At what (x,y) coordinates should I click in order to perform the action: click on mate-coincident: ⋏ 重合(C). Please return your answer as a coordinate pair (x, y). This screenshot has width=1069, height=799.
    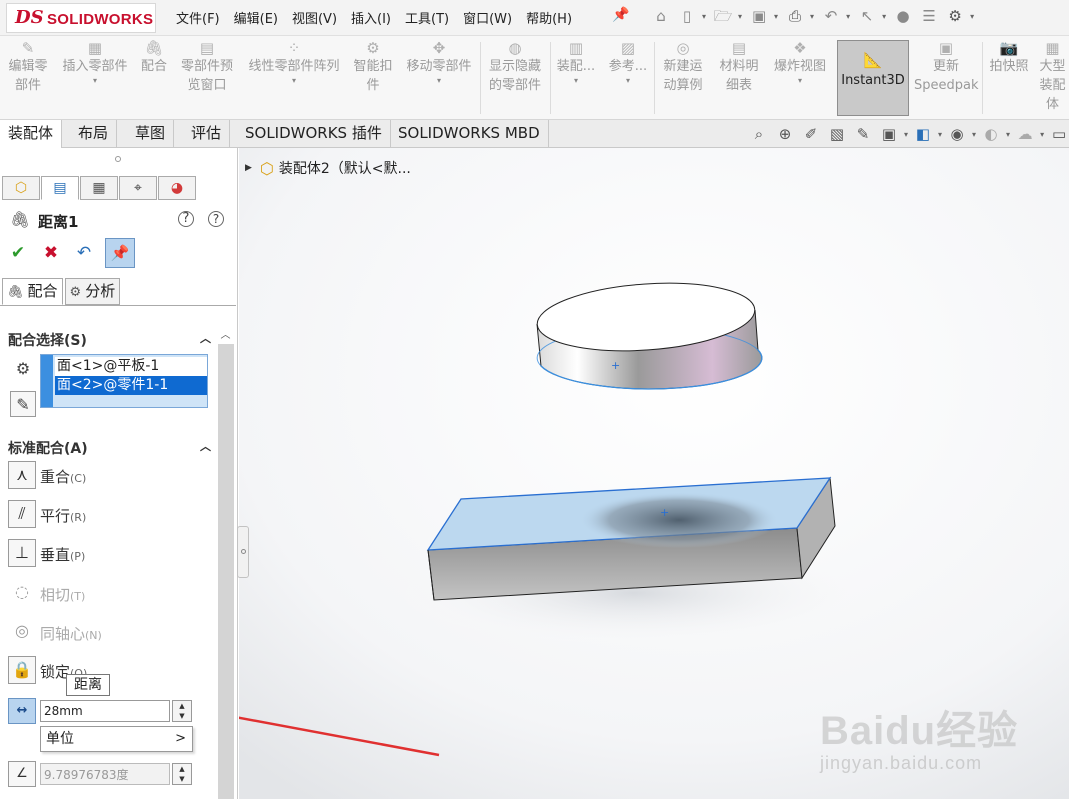
    Looking at the image, I should click on (106, 476).